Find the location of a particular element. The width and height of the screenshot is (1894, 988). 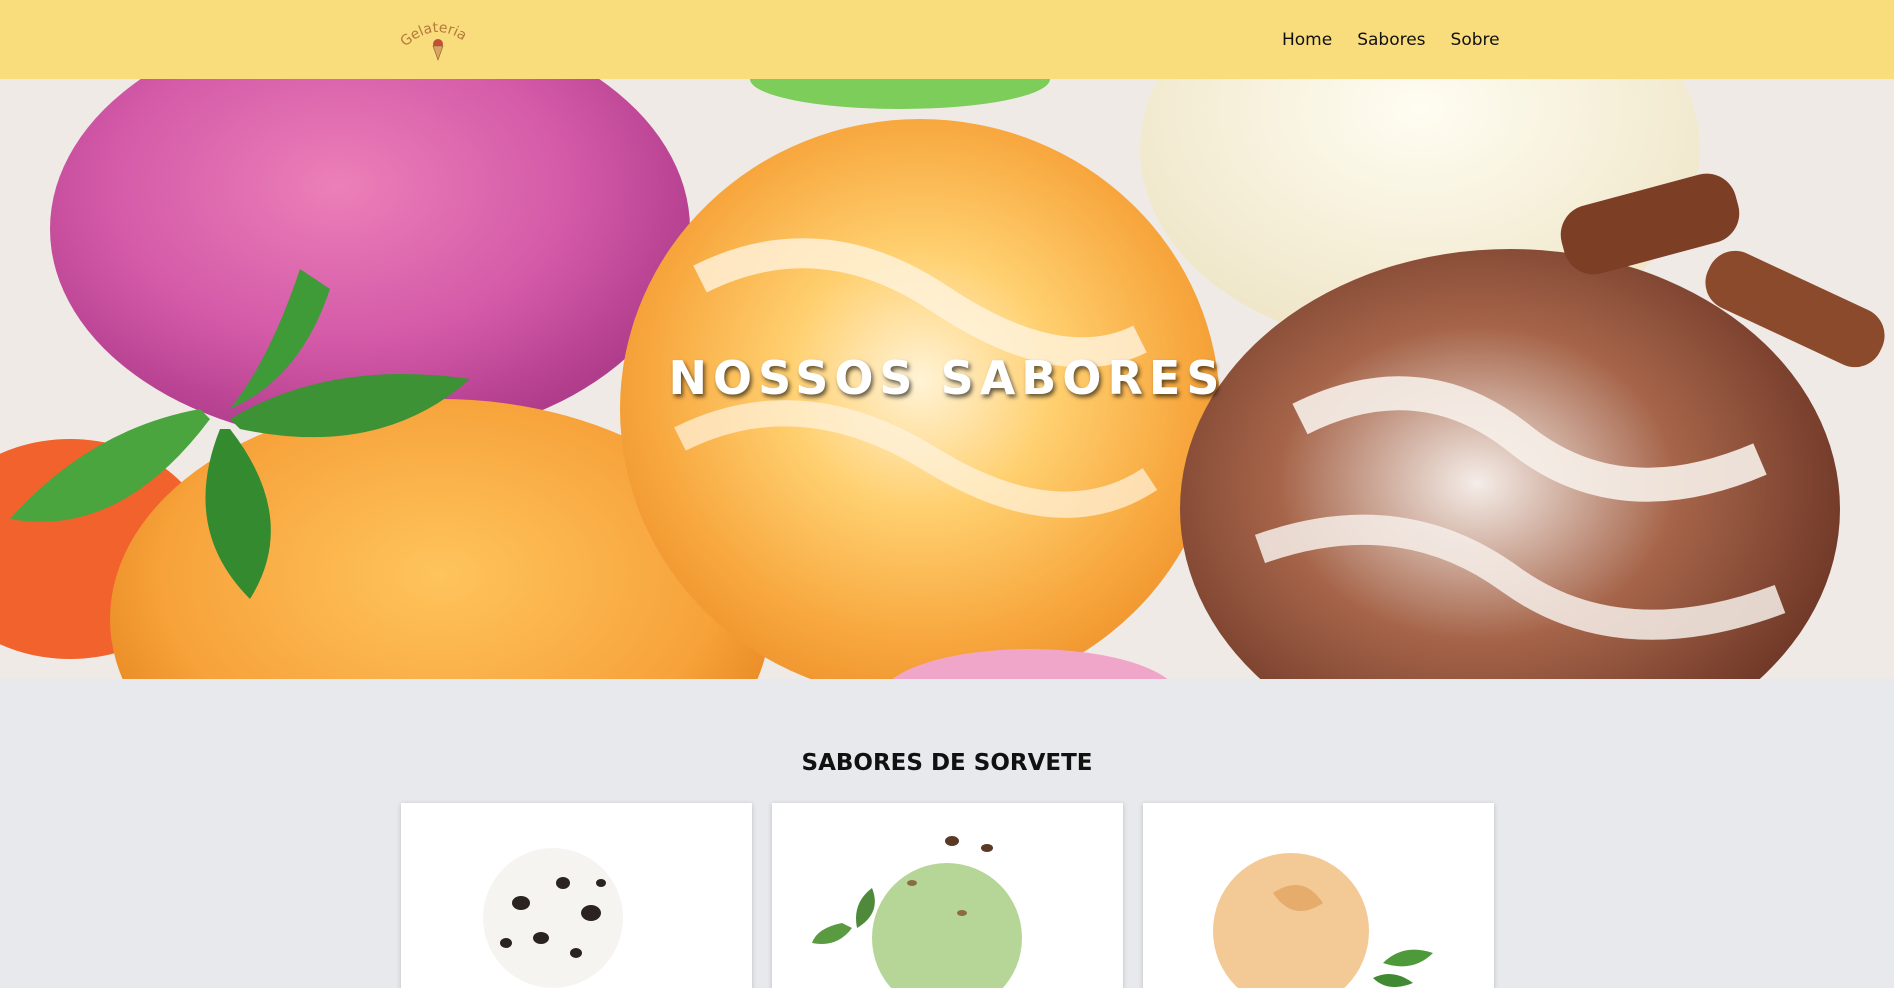

flavor-card-cookies is located at coordinates (576, 895).